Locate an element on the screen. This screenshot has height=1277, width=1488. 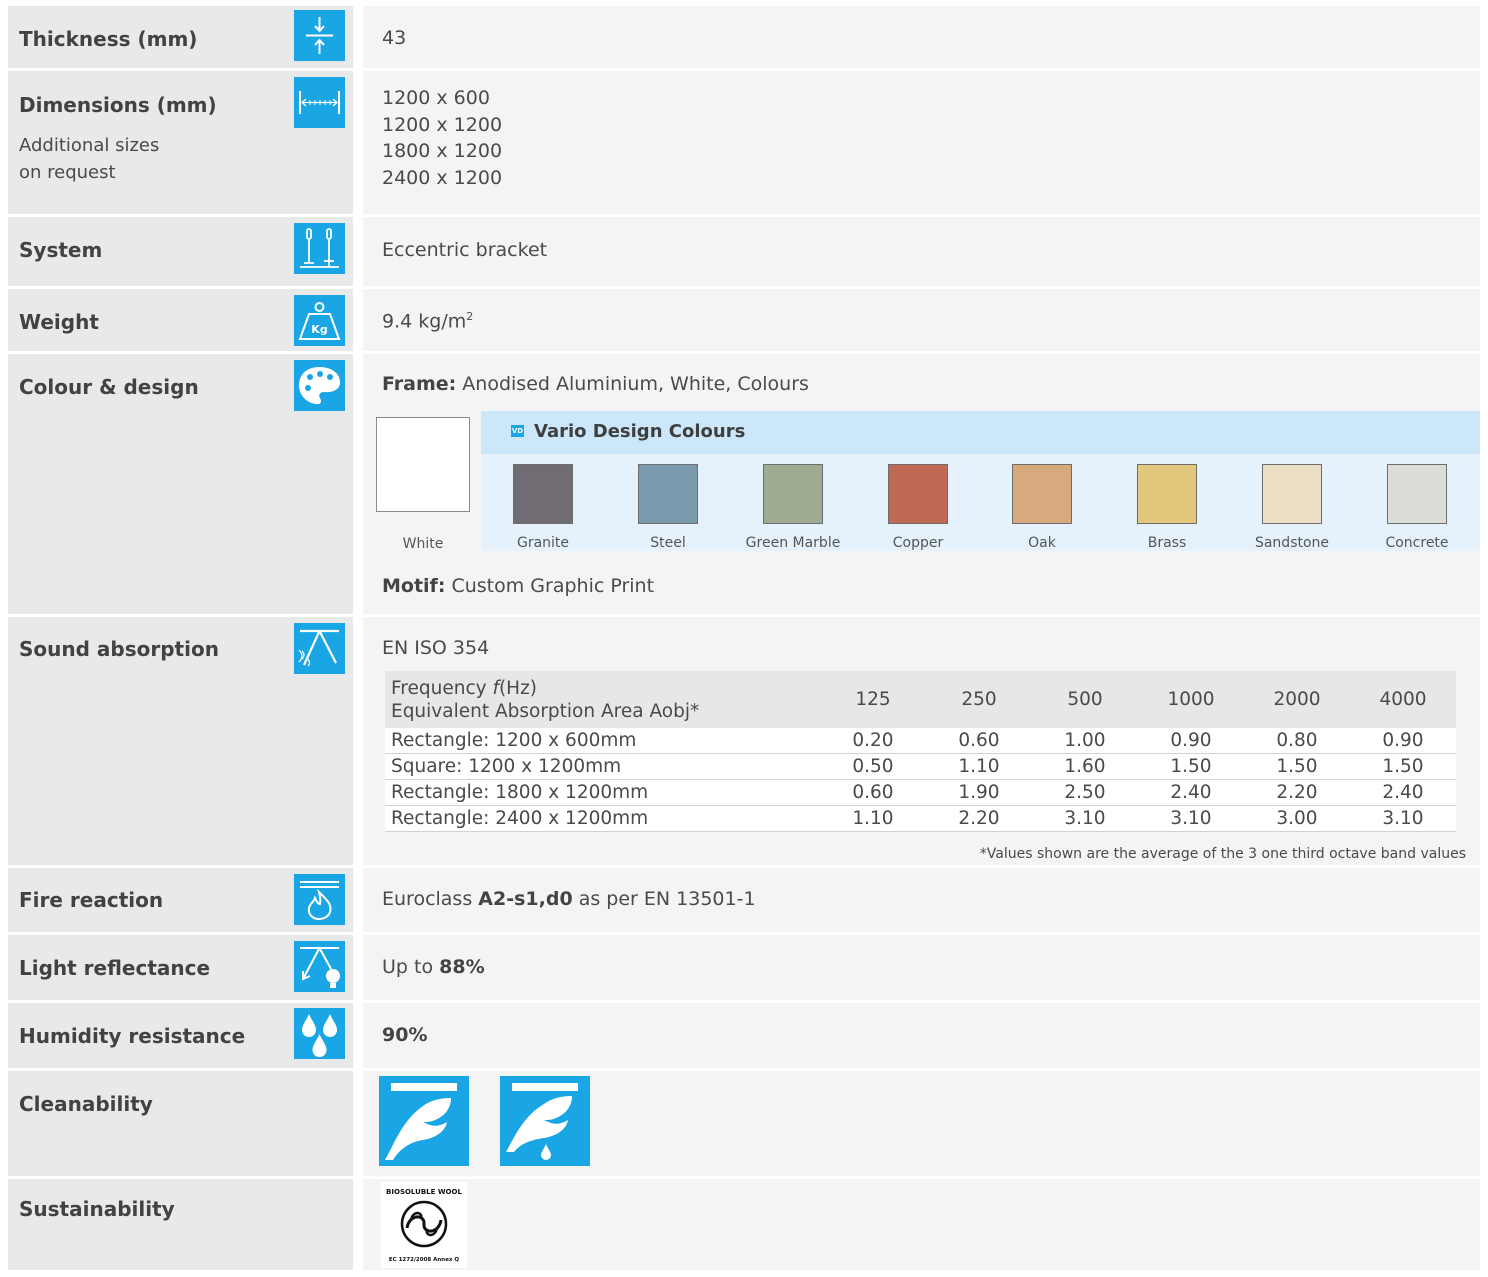
swatch-granite is located at coordinates (543, 494).